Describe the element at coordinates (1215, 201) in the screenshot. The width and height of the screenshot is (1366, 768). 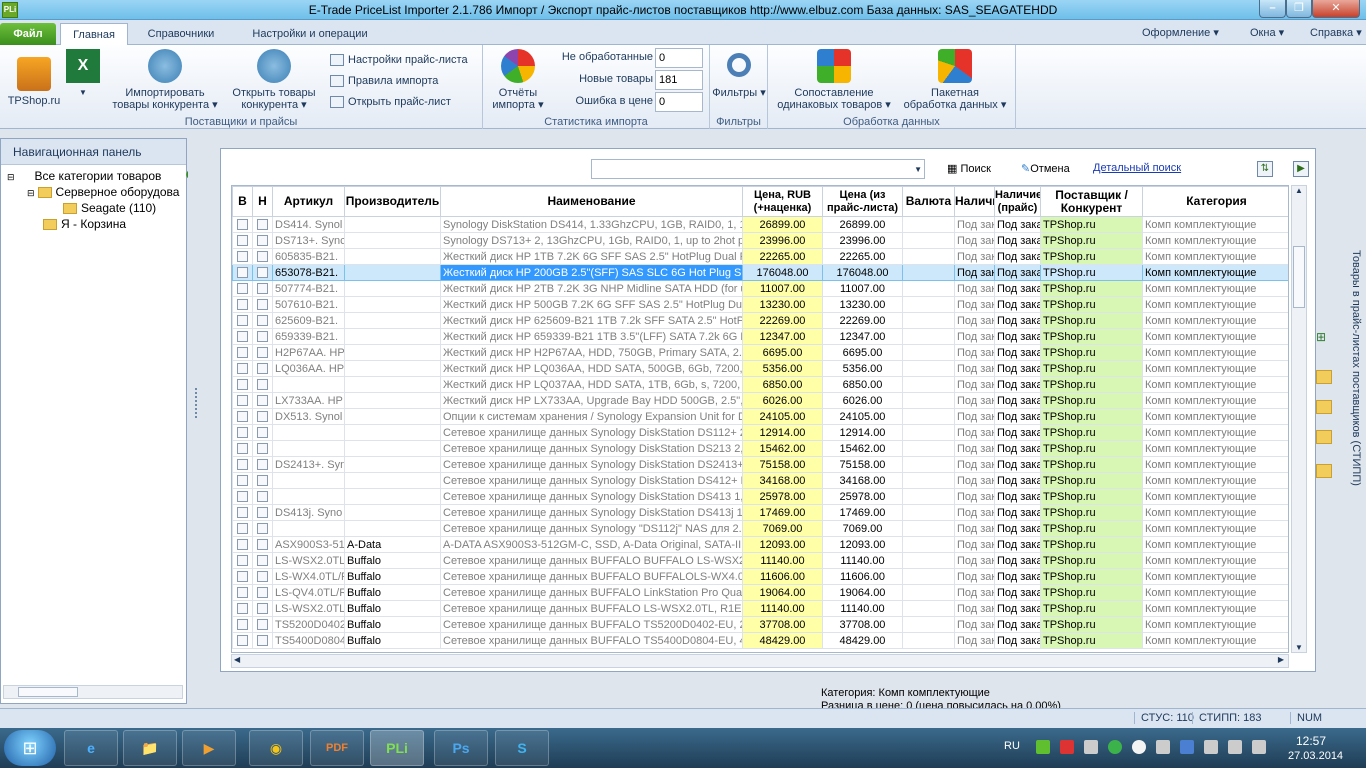
I see `col-header-category: Категория` at that location.